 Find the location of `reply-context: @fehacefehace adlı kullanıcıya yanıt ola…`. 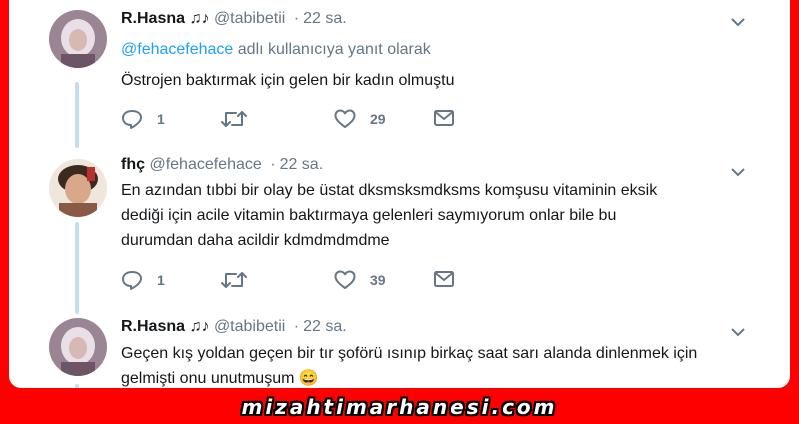

reply-context: @fehacefehace adlı kullanıcıya yanıt ola… is located at coordinates (276, 50).